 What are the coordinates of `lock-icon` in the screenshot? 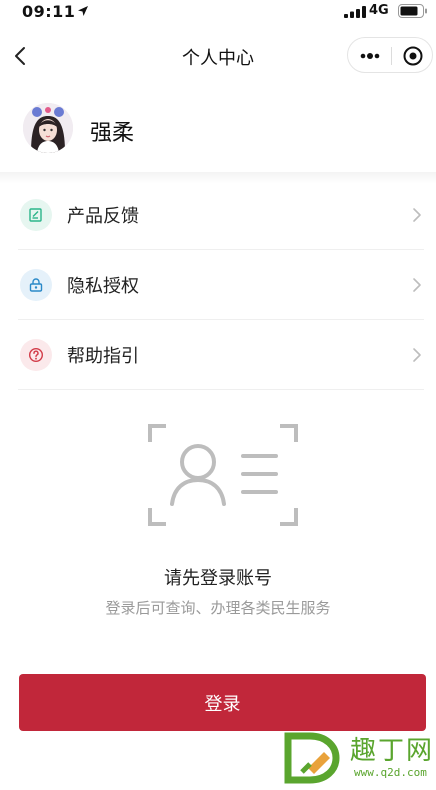 It's located at (36, 285).